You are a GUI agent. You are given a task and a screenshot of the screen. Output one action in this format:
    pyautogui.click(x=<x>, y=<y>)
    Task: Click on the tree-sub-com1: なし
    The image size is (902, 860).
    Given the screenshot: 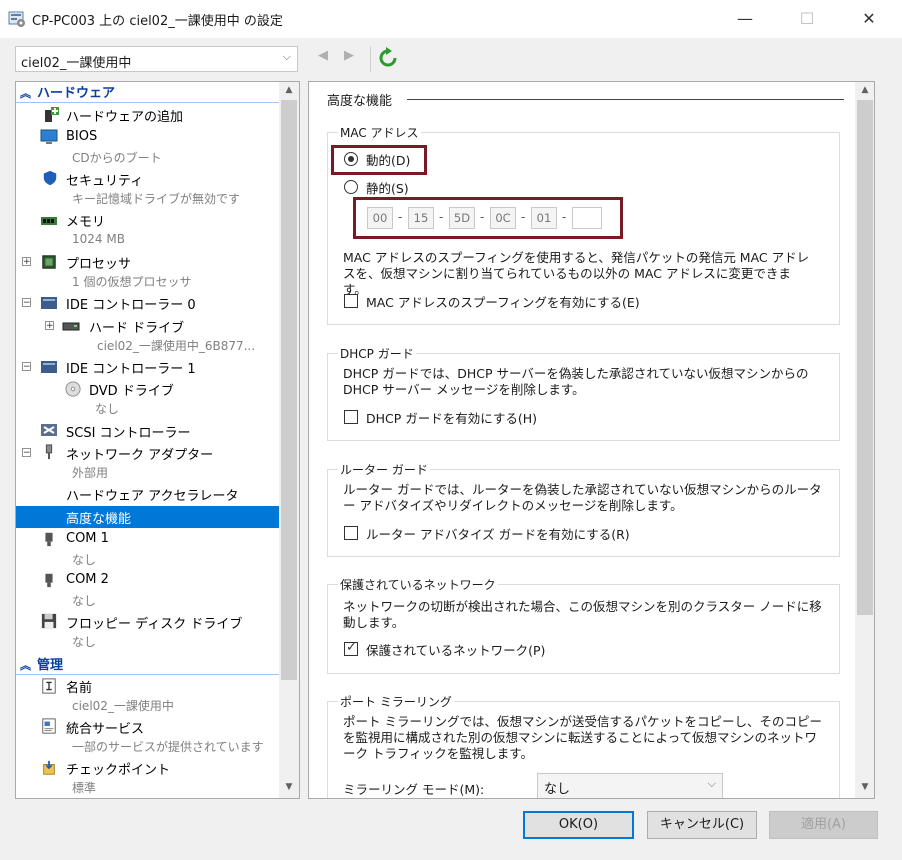 What is the action you would take?
    pyautogui.click(x=84, y=560)
    